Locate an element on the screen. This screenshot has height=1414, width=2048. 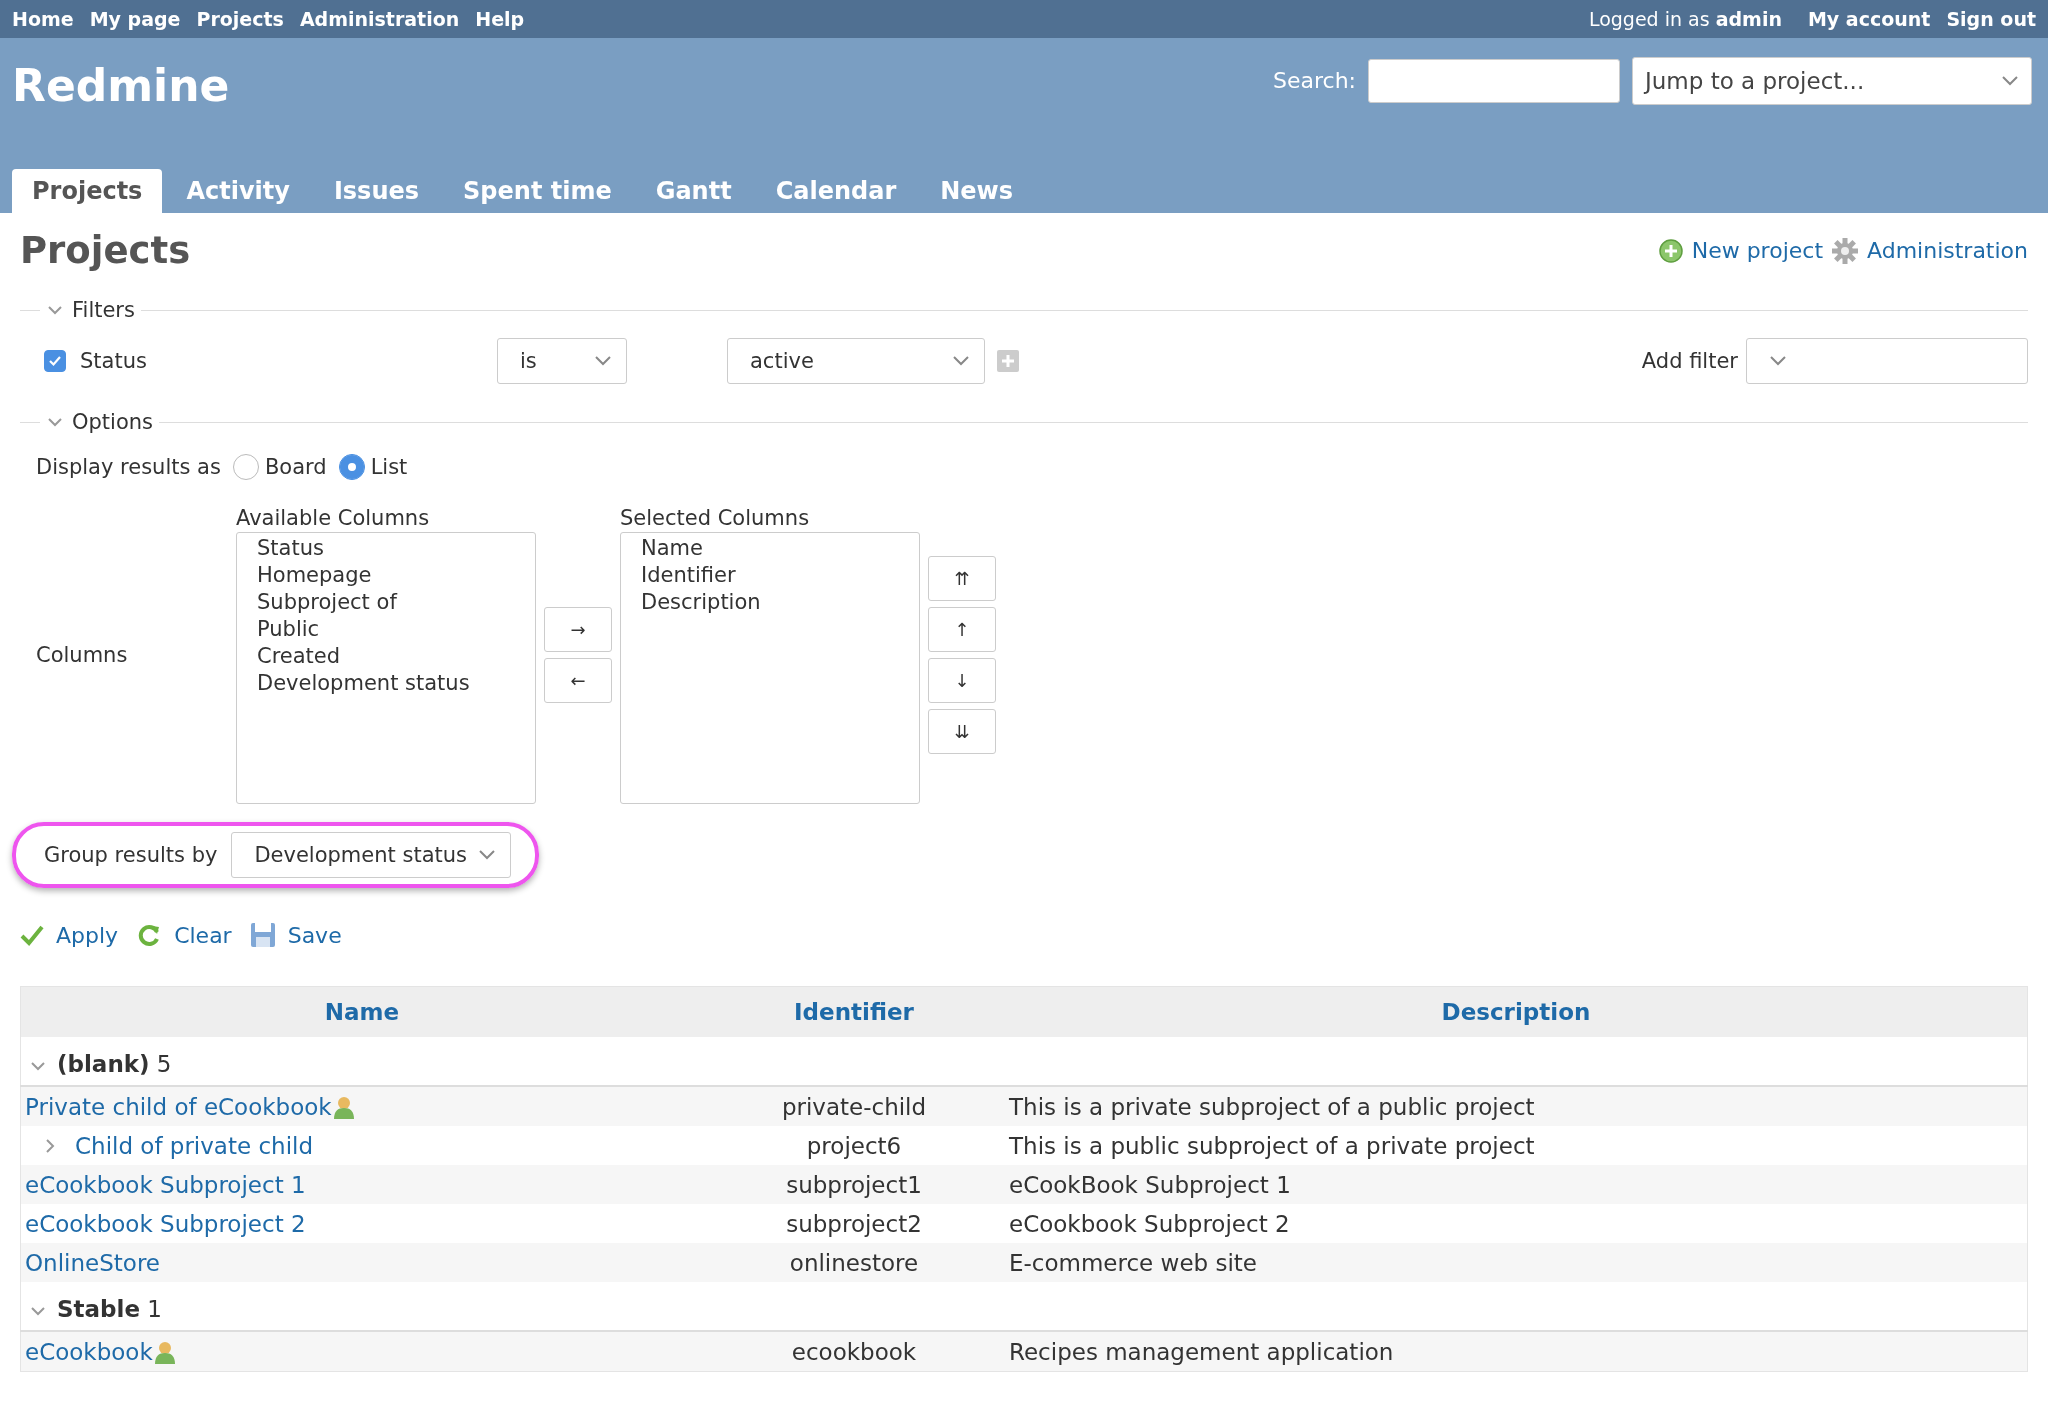
list-option: Development status is located at coordinates (386, 683).